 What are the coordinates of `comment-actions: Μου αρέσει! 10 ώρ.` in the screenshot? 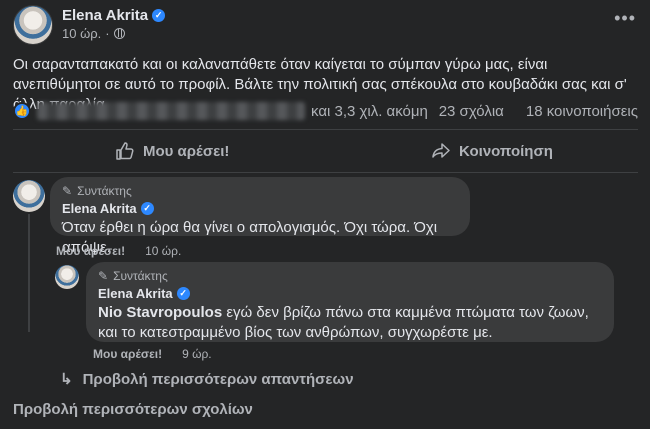 It's located at (118, 251).